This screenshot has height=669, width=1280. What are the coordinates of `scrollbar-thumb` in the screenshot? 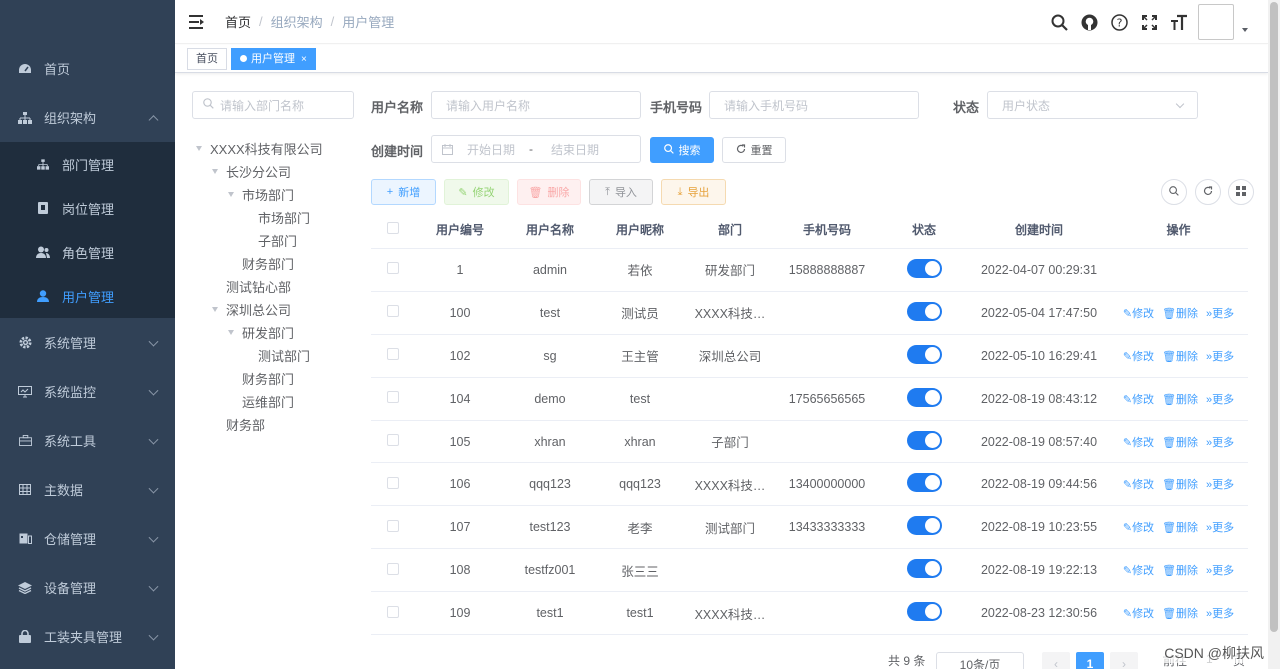 It's located at (1274, 317).